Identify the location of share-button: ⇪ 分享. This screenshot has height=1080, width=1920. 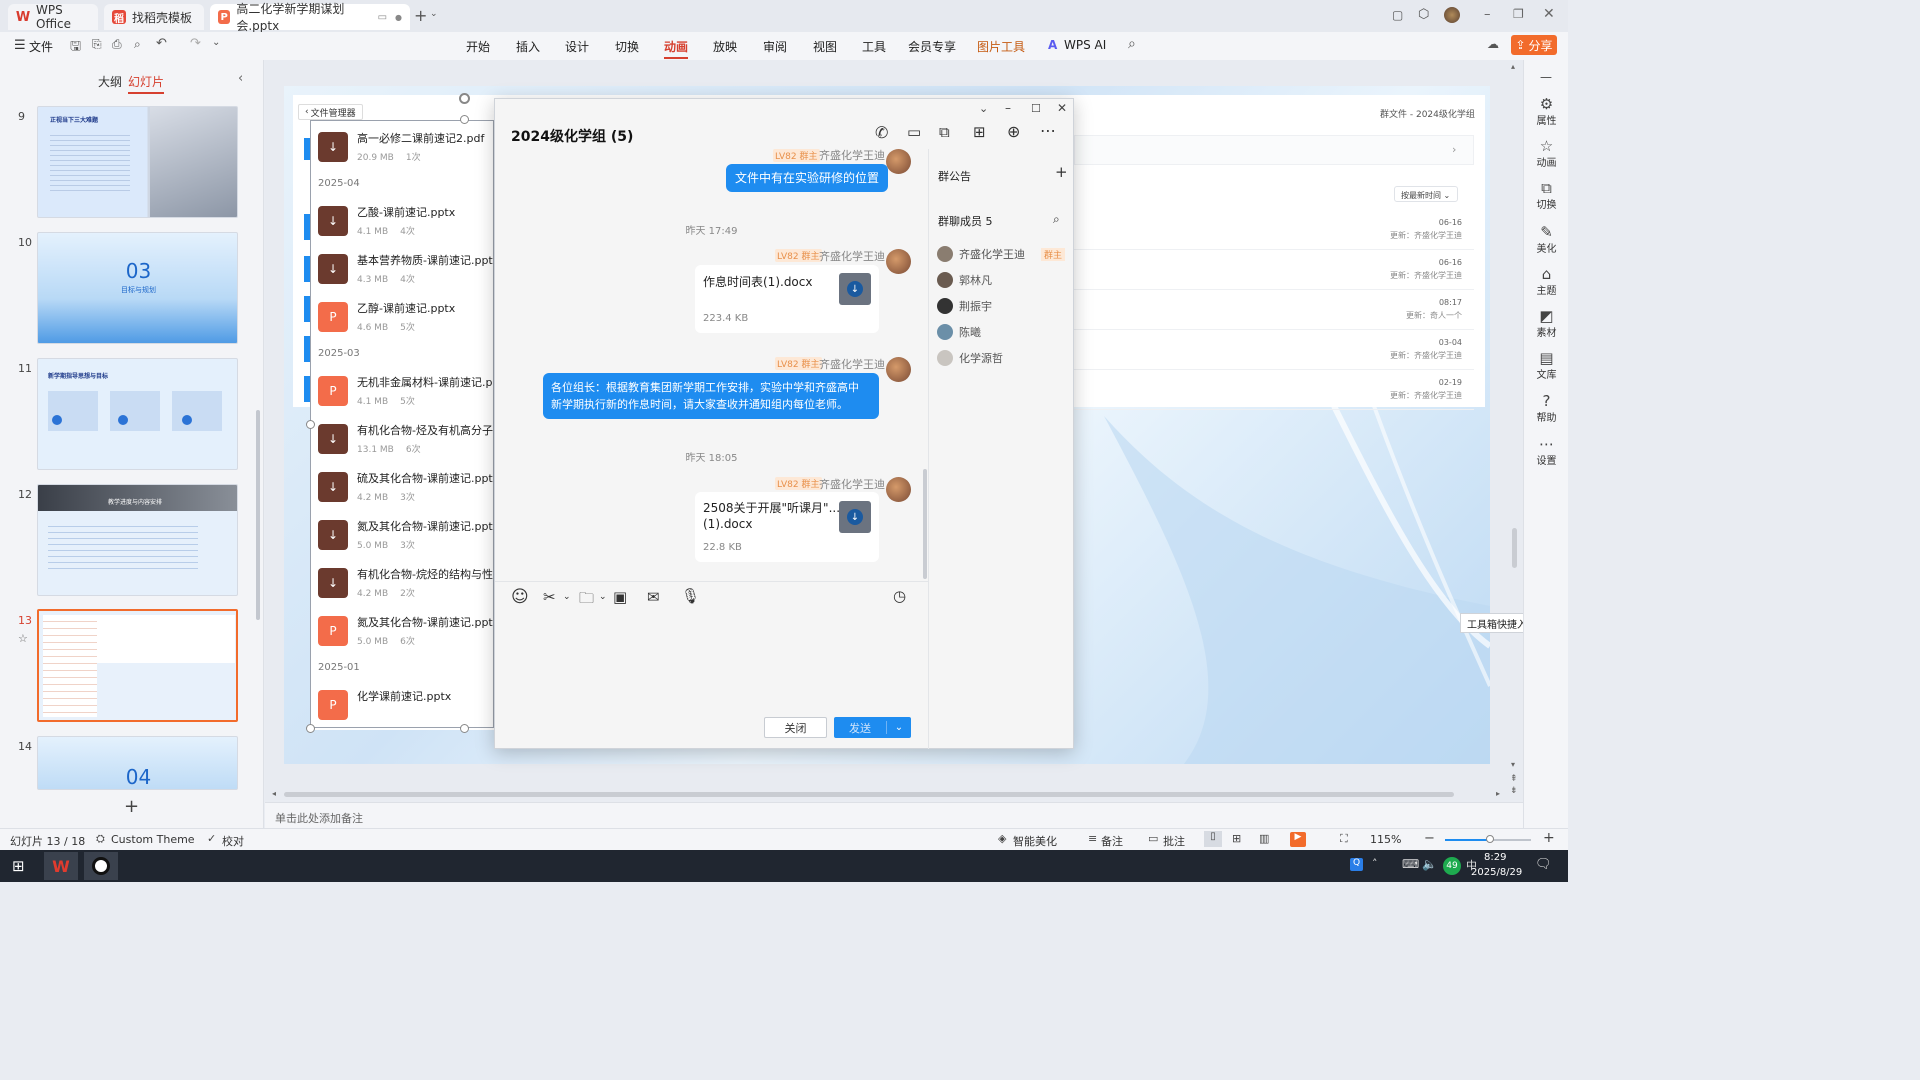
(1534, 45).